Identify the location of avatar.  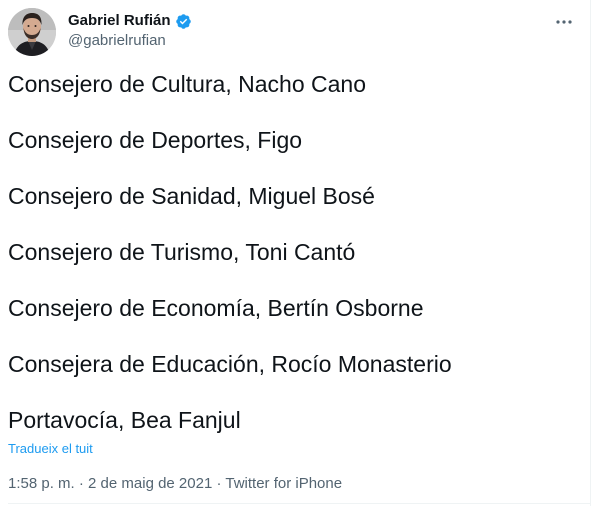
(32, 32).